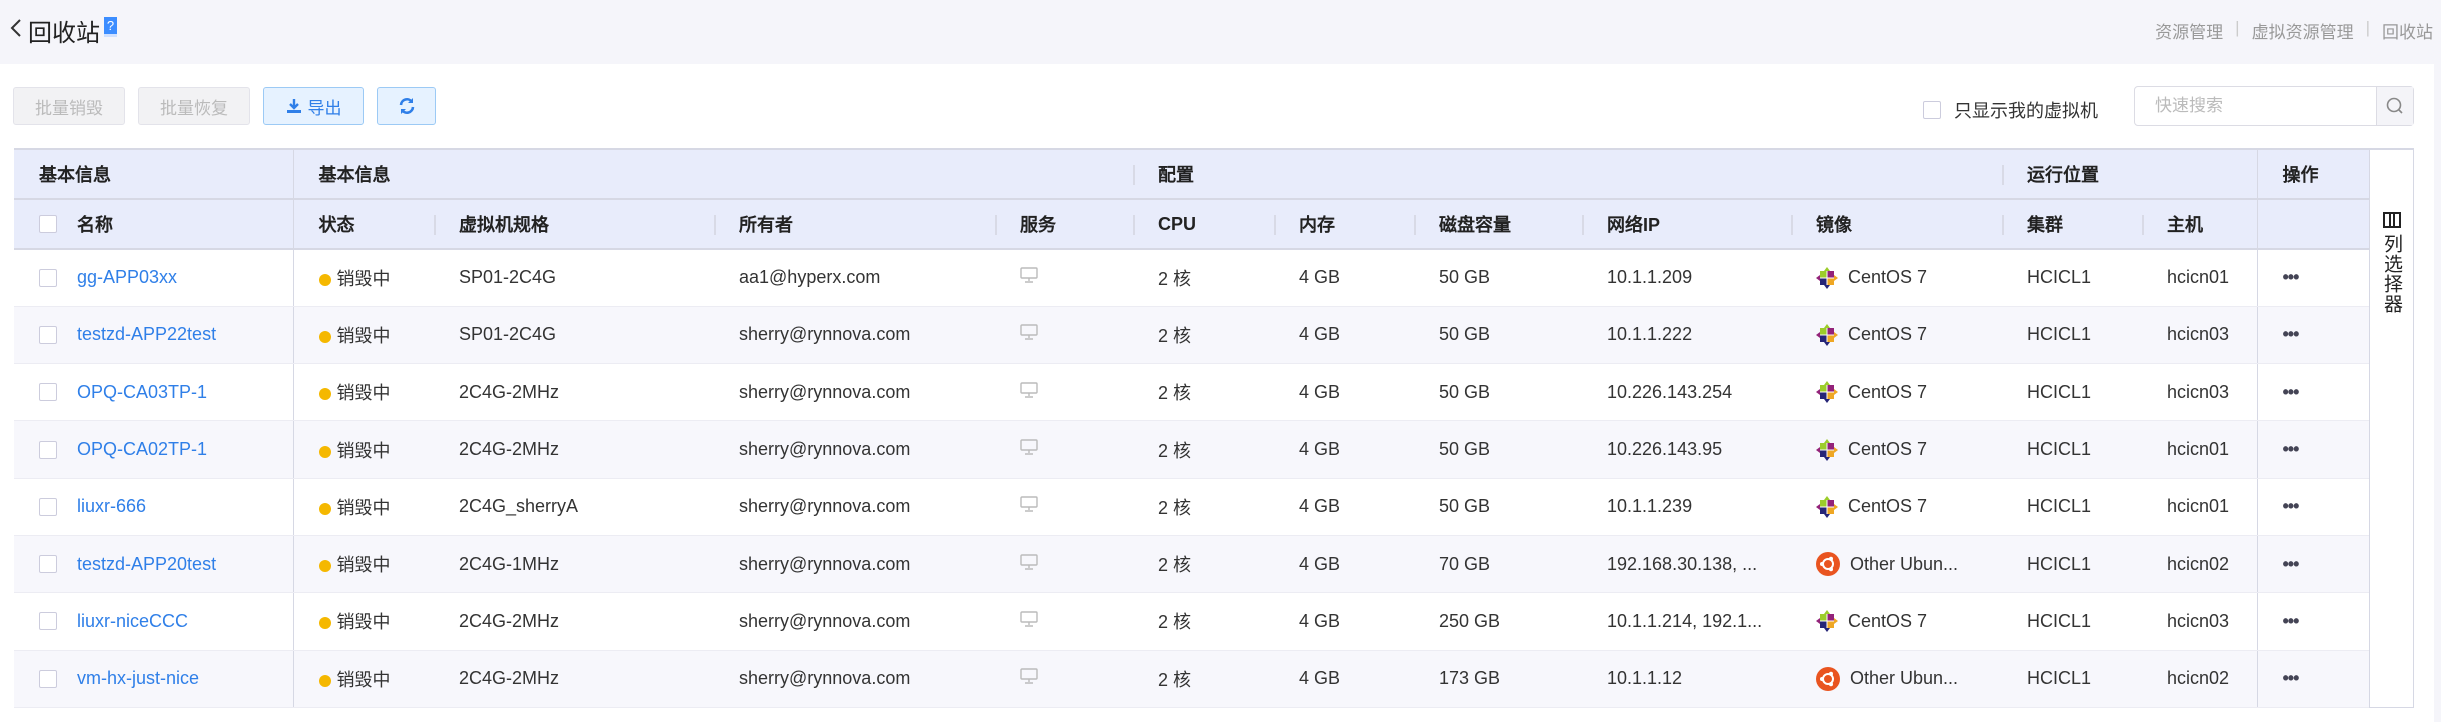  Describe the element at coordinates (154, 174) in the screenshot. I see `group-basic-info: 基本信息` at that location.